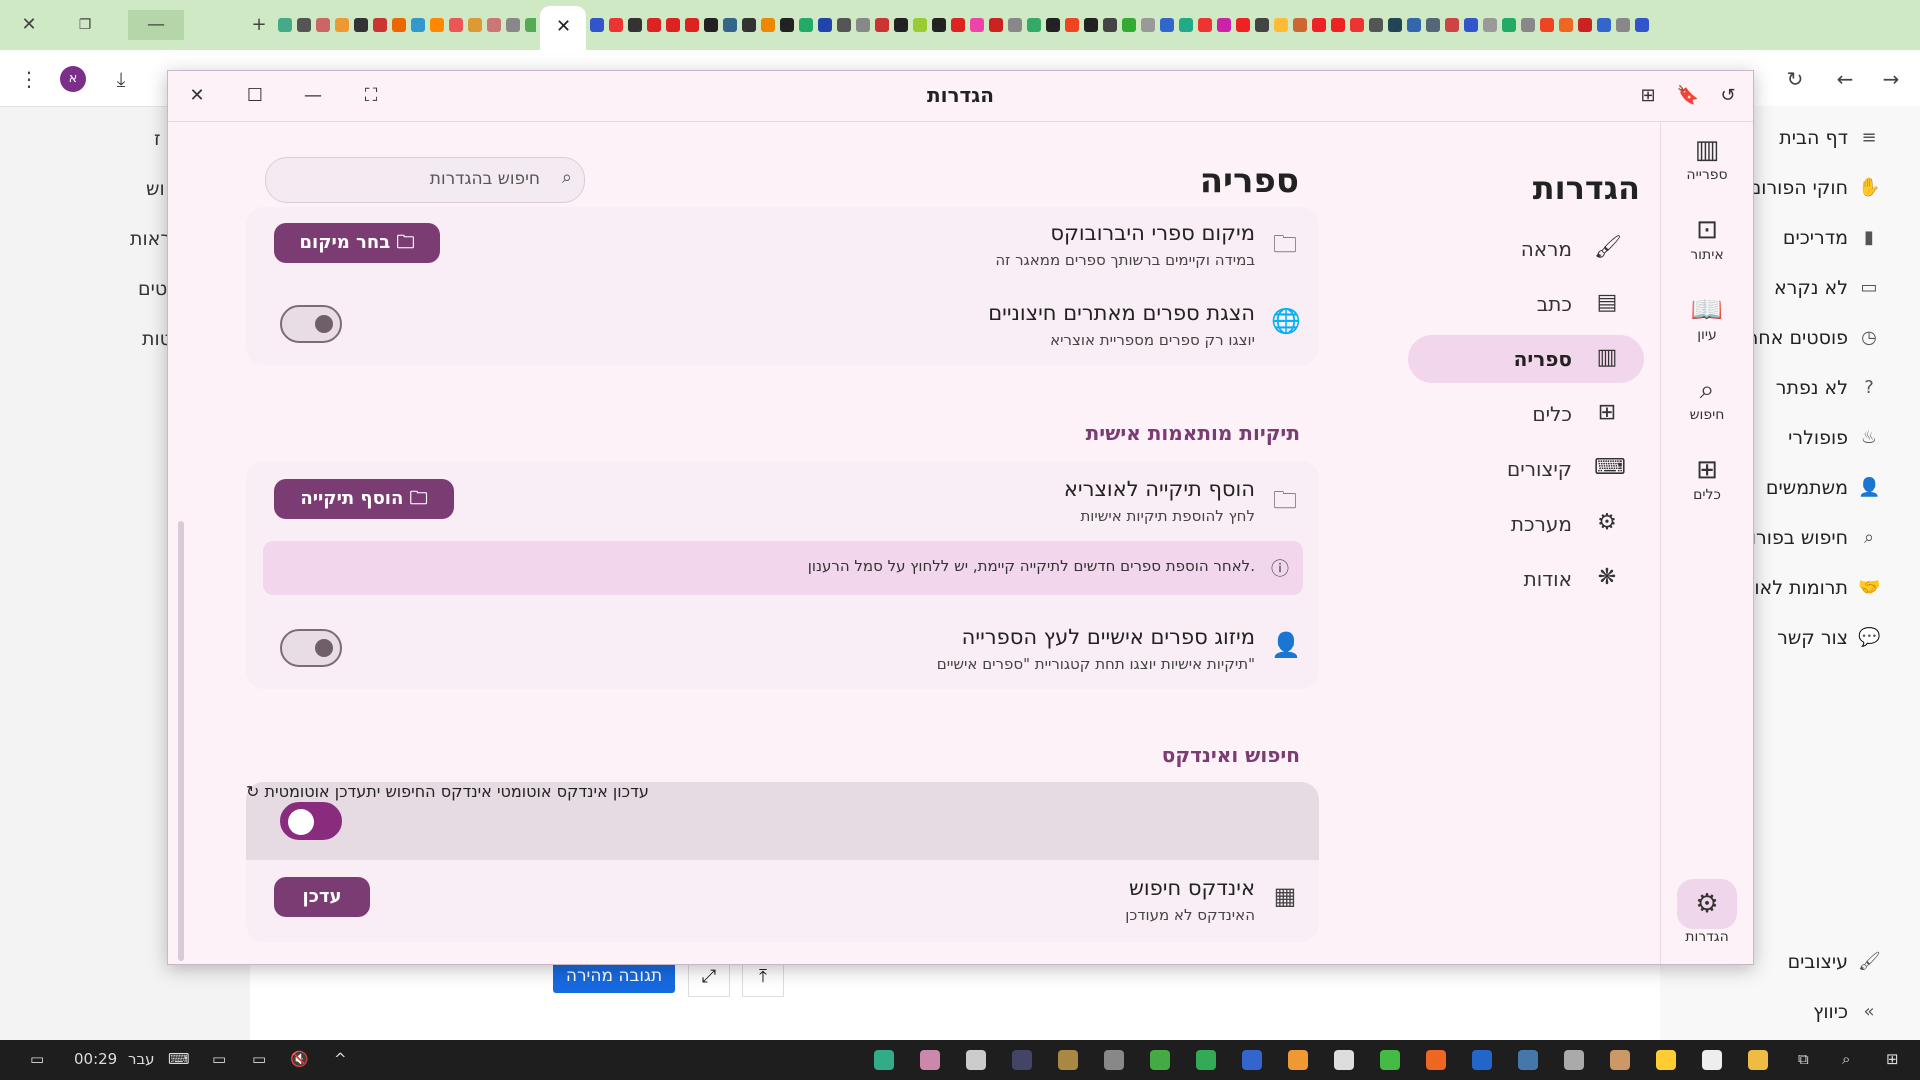 This screenshot has width=1920, height=1080. What do you see at coordinates (1707, 158) in the screenshot?
I see `rail-item-library: ▥ ספרייה` at bounding box center [1707, 158].